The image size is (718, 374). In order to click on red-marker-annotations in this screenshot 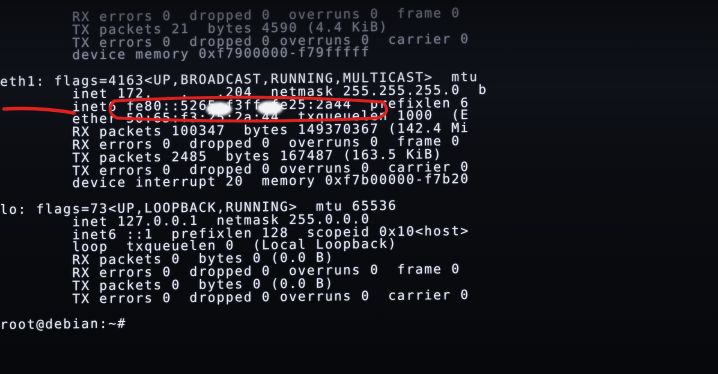, I will do `click(195, 109)`.